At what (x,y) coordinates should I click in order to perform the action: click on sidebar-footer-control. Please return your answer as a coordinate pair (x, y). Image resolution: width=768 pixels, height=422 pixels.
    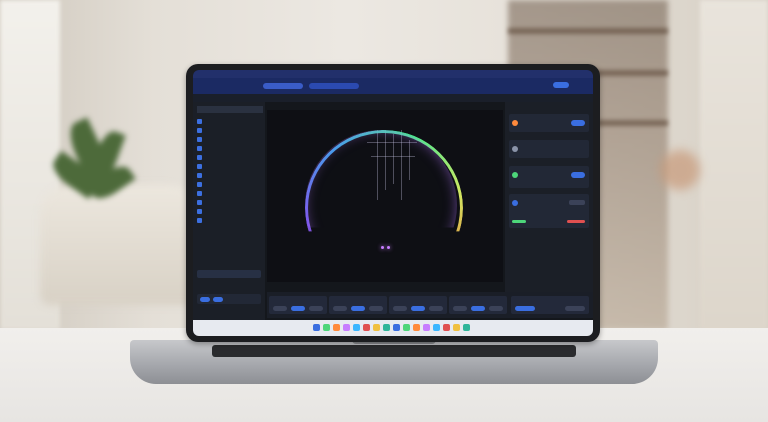
    Looking at the image, I should click on (229, 274).